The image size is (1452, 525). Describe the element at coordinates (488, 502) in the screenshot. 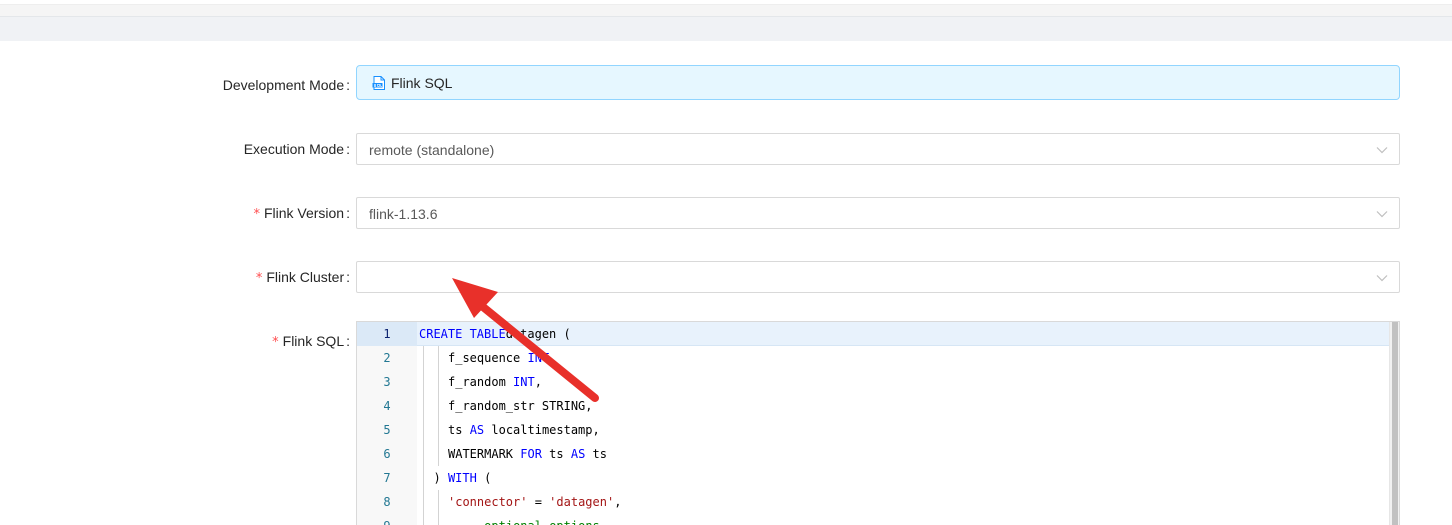

I see `code-token: 'connector'` at that location.